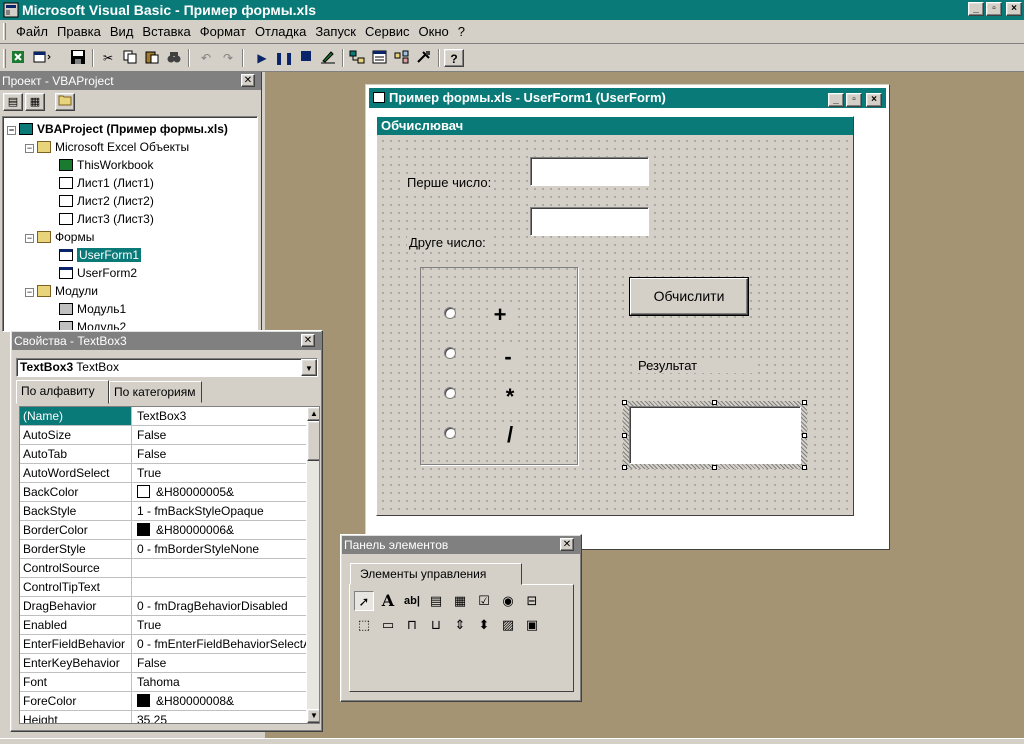 The width and height of the screenshot is (1024, 744). Describe the element at coordinates (436, 625) in the screenshot. I see `multipage-tool-icon: ⊔` at that location.